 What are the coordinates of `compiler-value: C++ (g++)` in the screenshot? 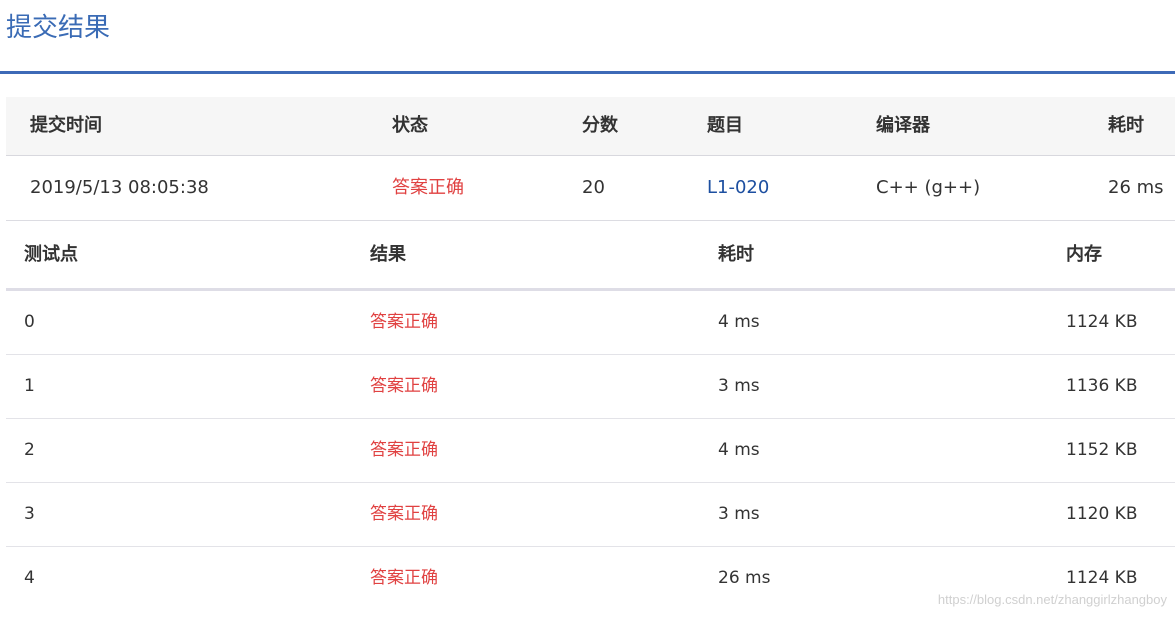 It's located at (928, 187).